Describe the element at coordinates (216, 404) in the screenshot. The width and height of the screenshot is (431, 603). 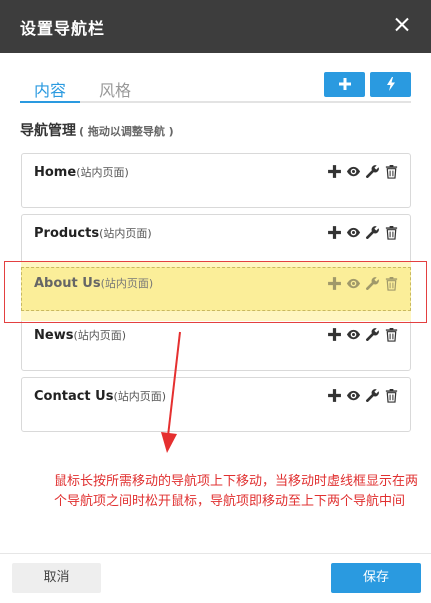
I see `nav-item-contact-us: Contact Us(站内页面)` at that location.